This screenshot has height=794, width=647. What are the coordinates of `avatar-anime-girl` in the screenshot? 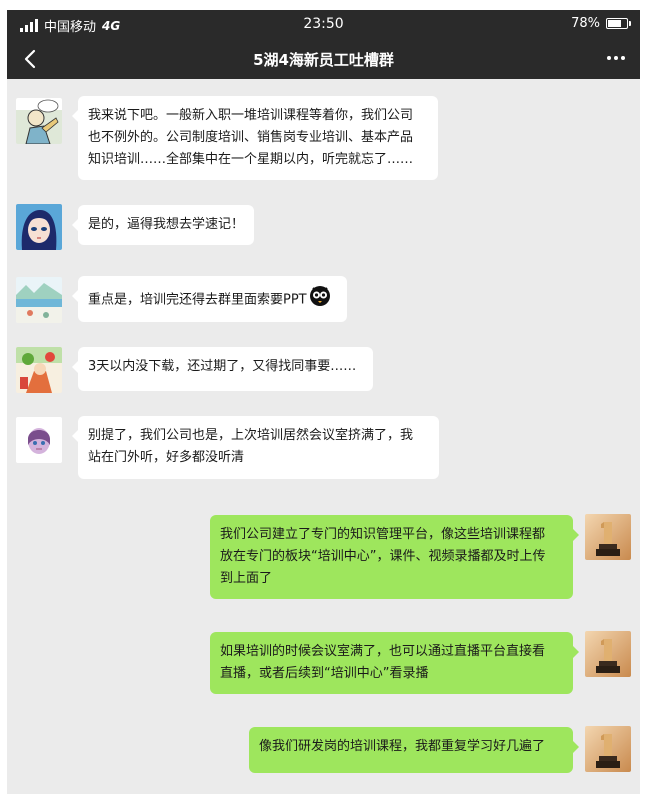 It's located at (39, 227).